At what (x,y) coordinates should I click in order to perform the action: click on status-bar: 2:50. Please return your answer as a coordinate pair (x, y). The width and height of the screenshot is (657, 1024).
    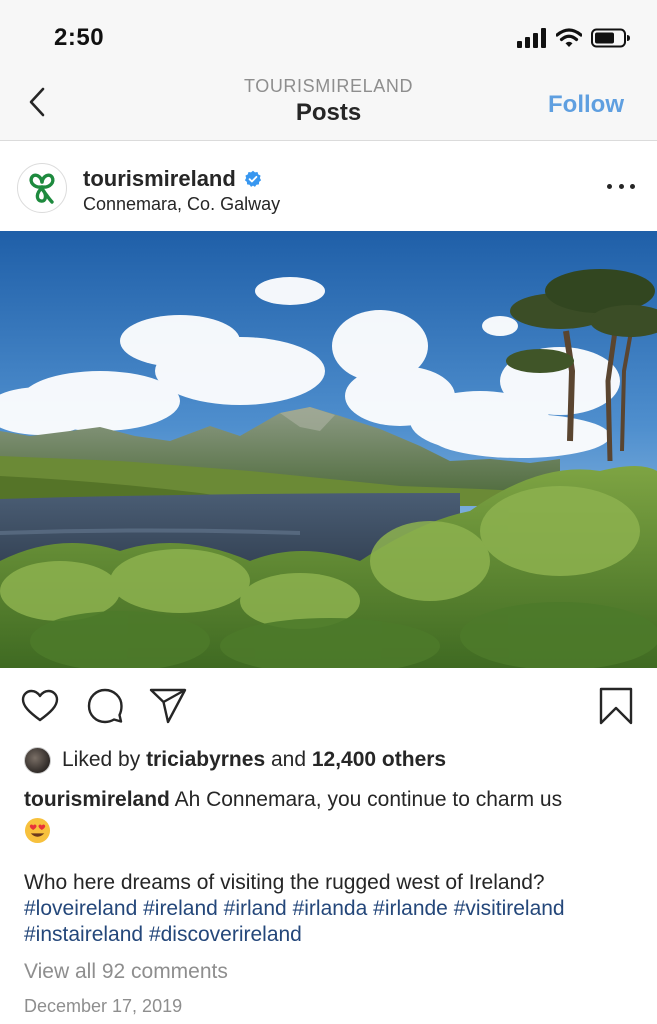
    Looking at the image, I should click on (328, 32).